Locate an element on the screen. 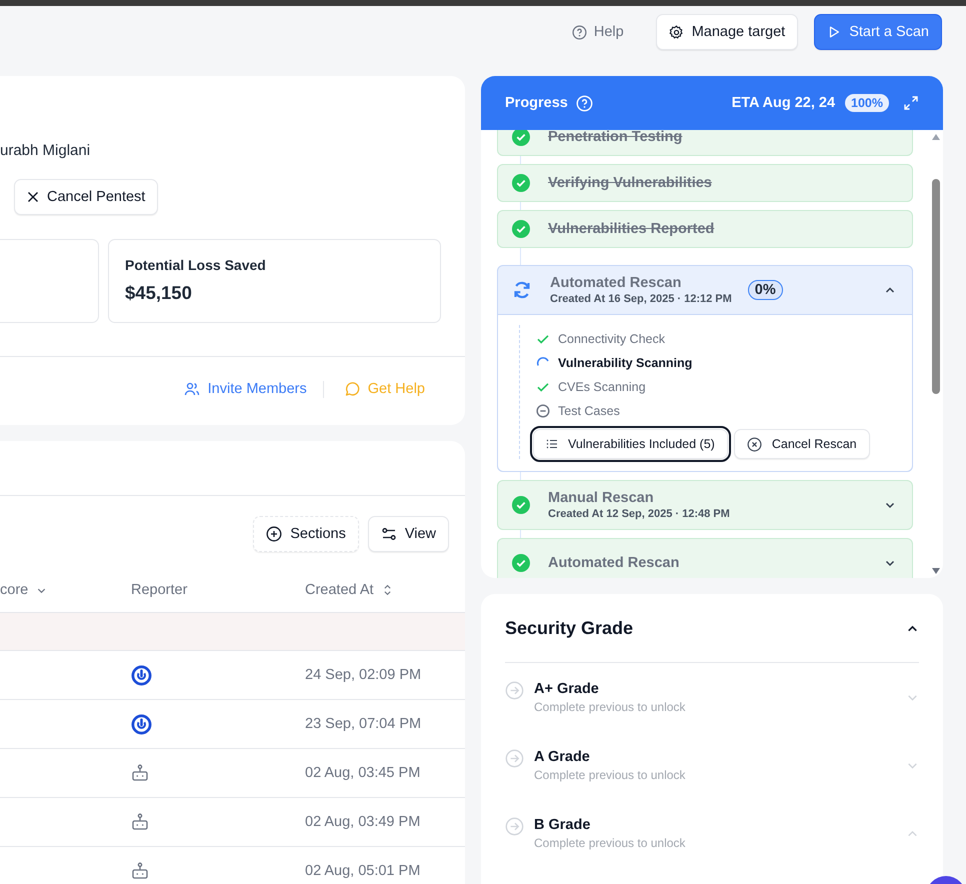  eta-text: ETA Aug 22, 24 is located at coordinates (784, 103).